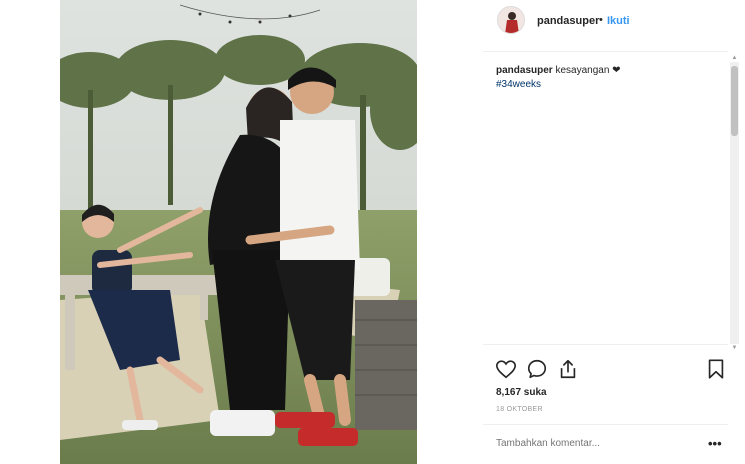 This screenshot has width=745, height=464. I want to click on avatar-image, so click(511, 20).